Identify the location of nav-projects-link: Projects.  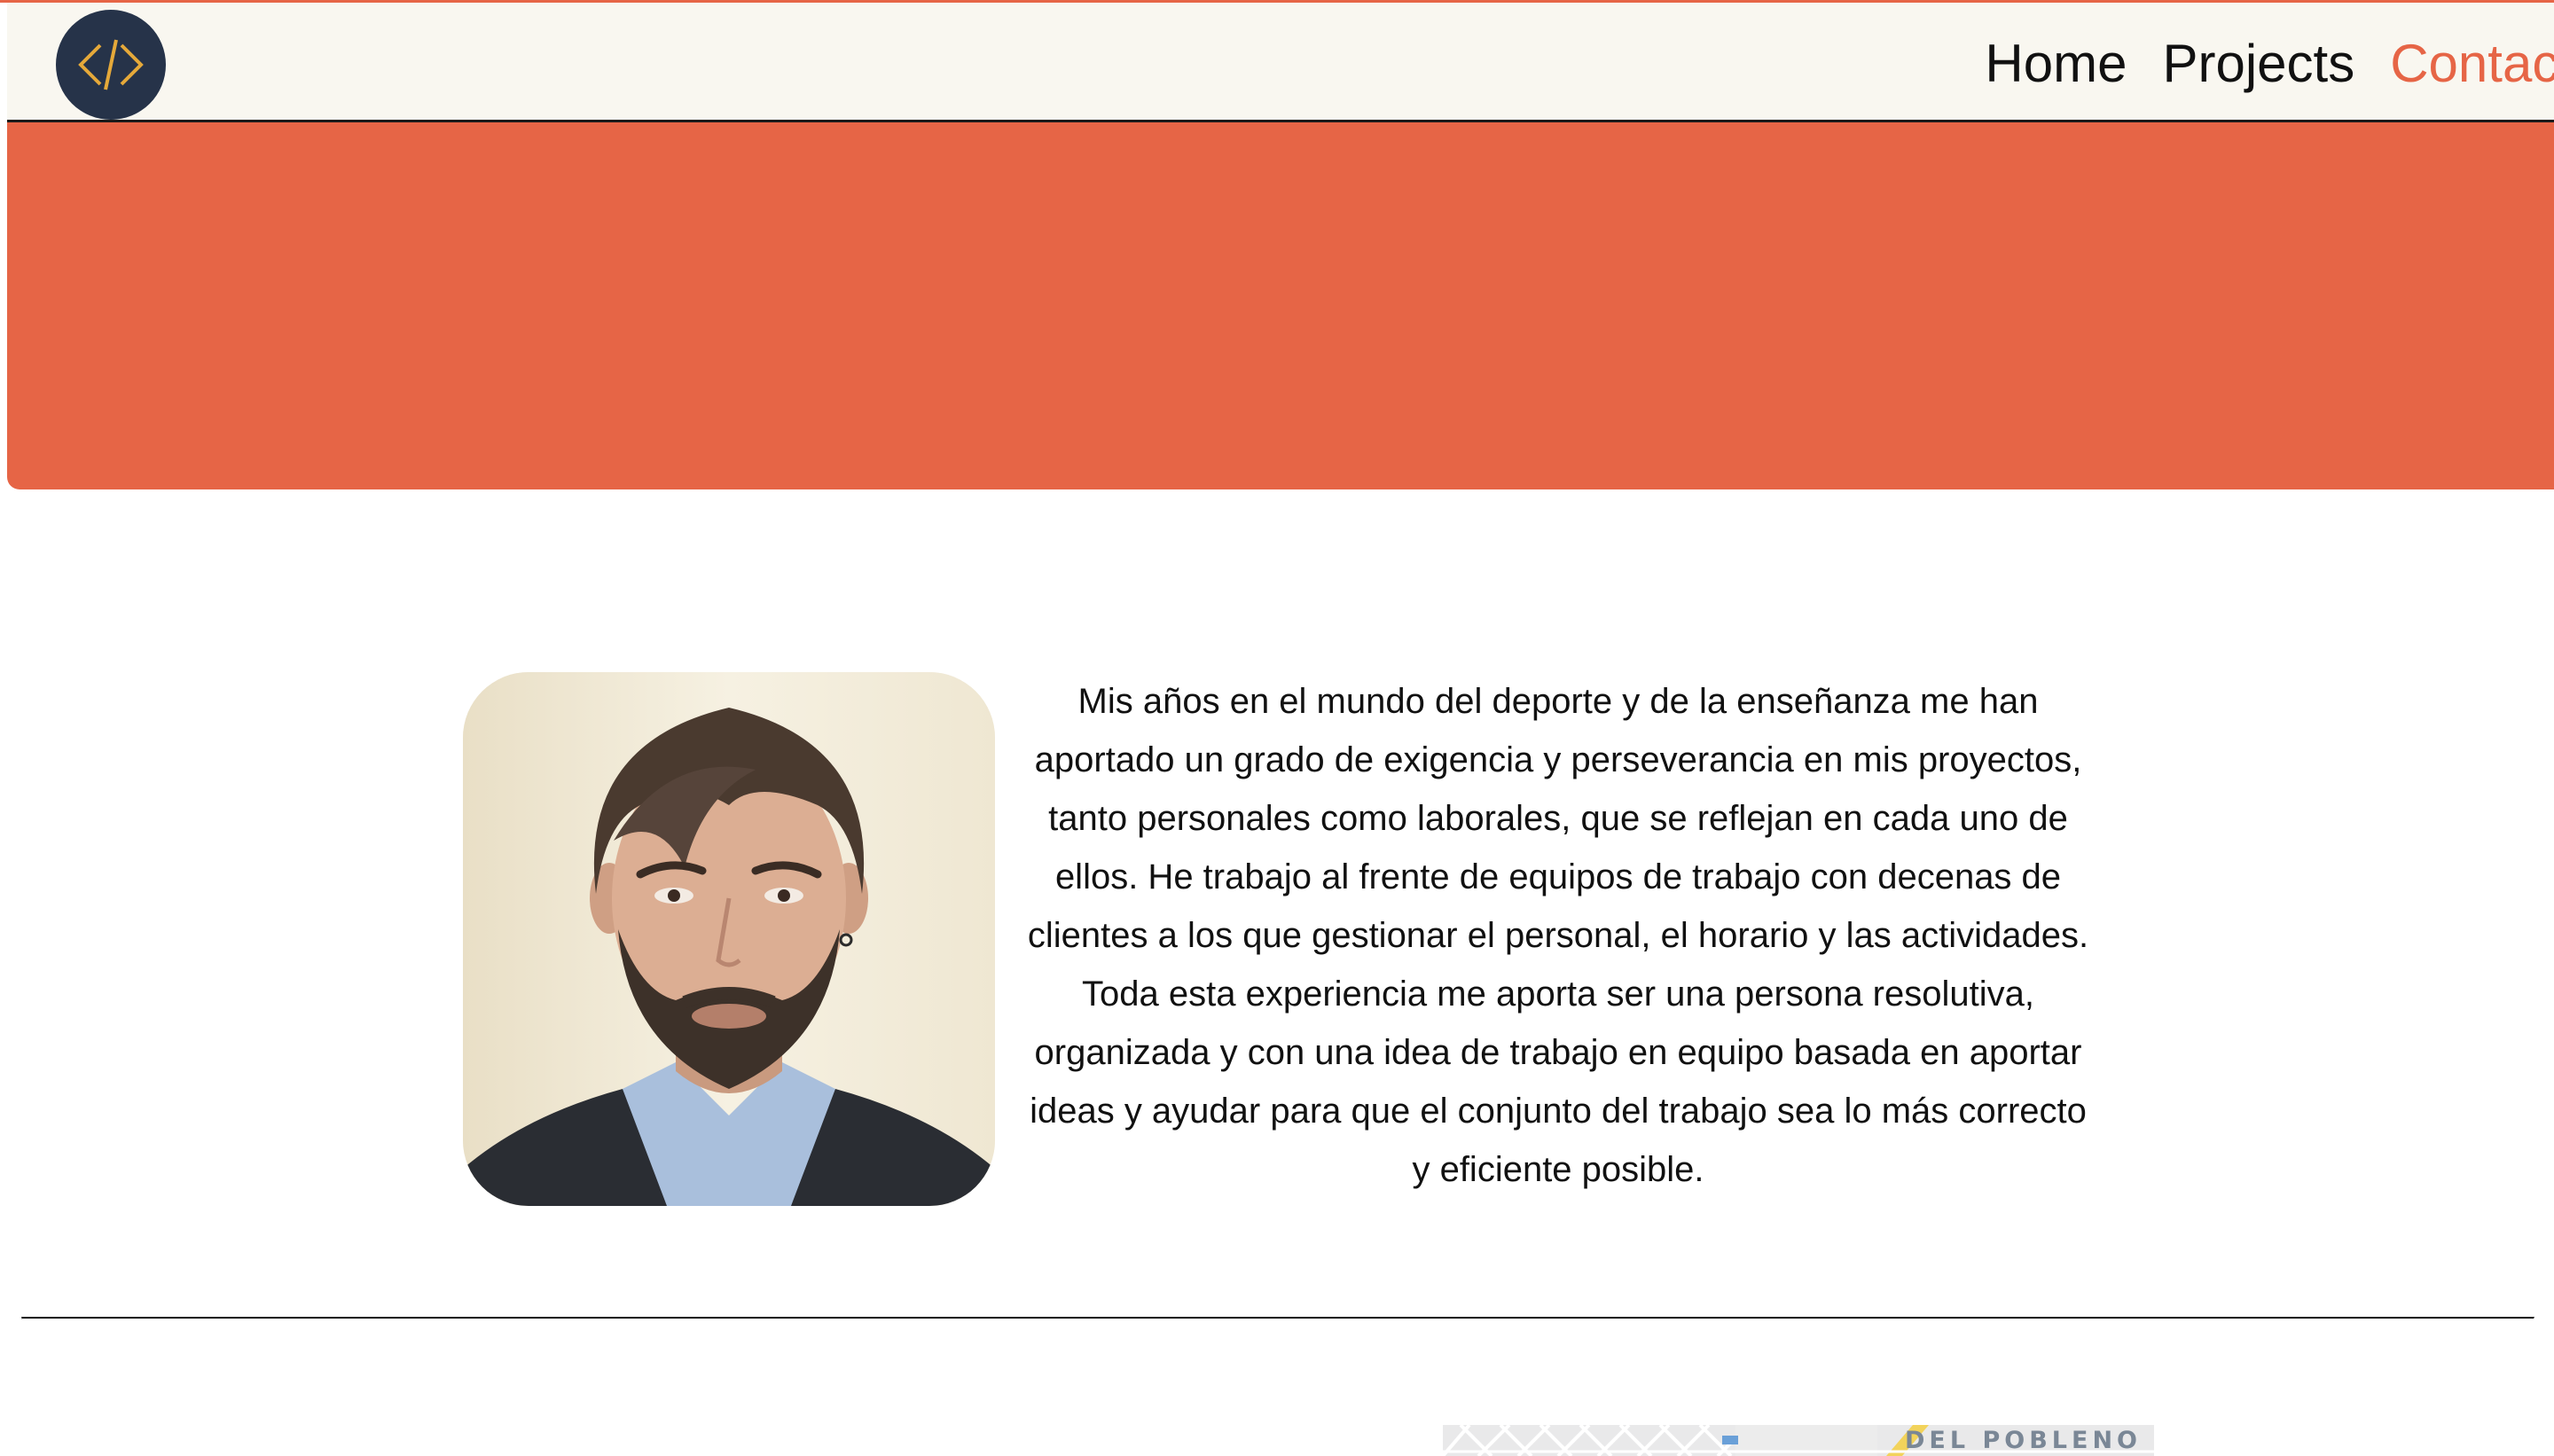
(2258, 63).